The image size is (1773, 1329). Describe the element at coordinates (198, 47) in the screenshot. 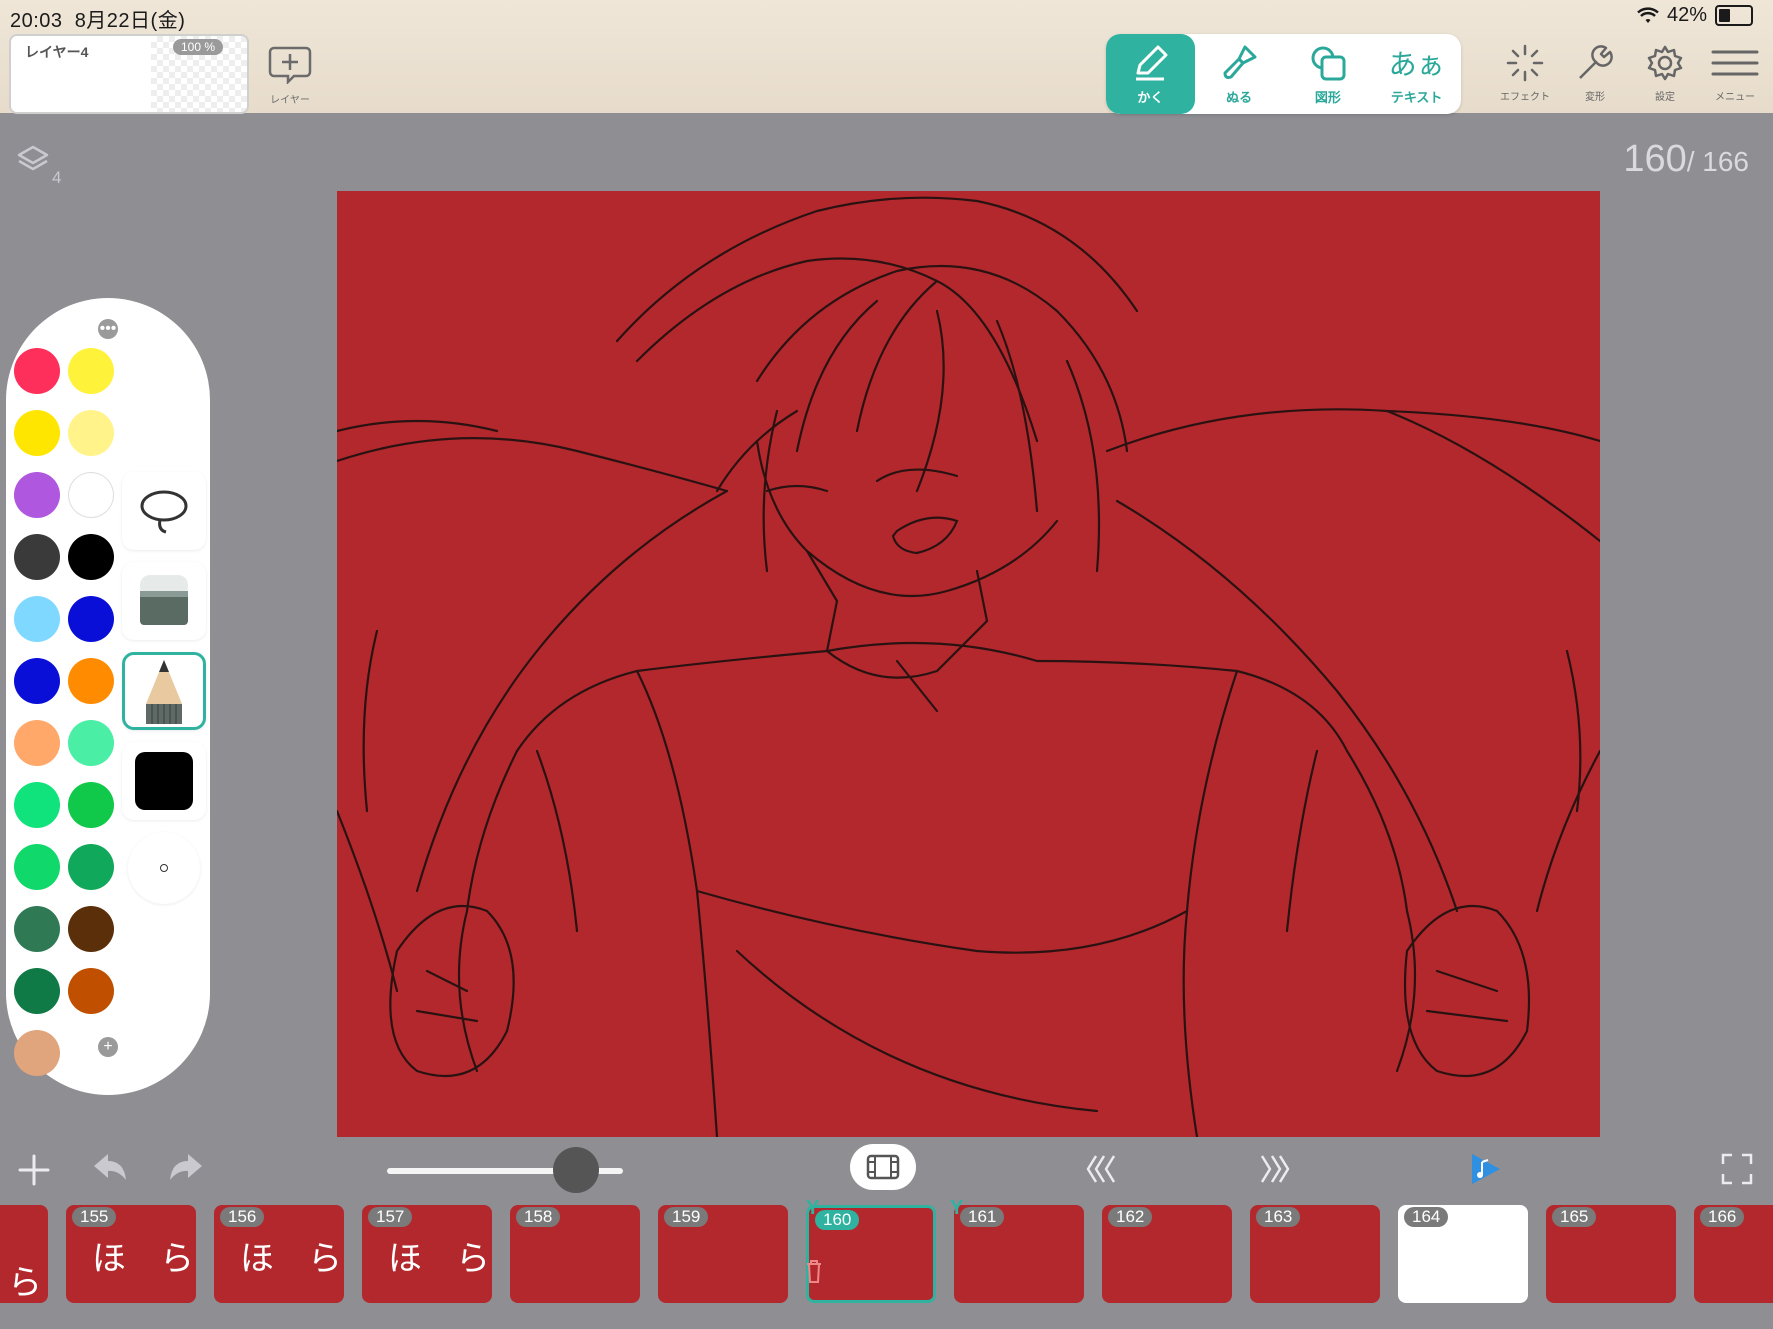

I see `layer-opacity-badge: 100 %` at that location.